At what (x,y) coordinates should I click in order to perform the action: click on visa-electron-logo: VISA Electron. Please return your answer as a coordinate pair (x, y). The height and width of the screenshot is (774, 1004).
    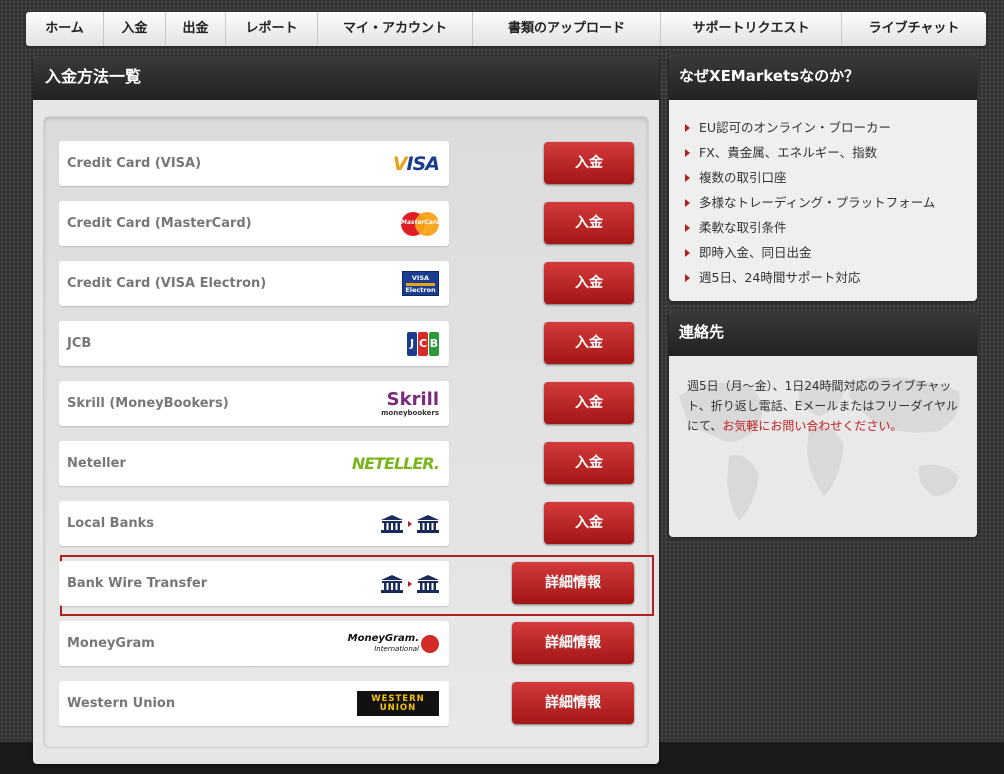
    Looking at the image, I should click on (420, 283).